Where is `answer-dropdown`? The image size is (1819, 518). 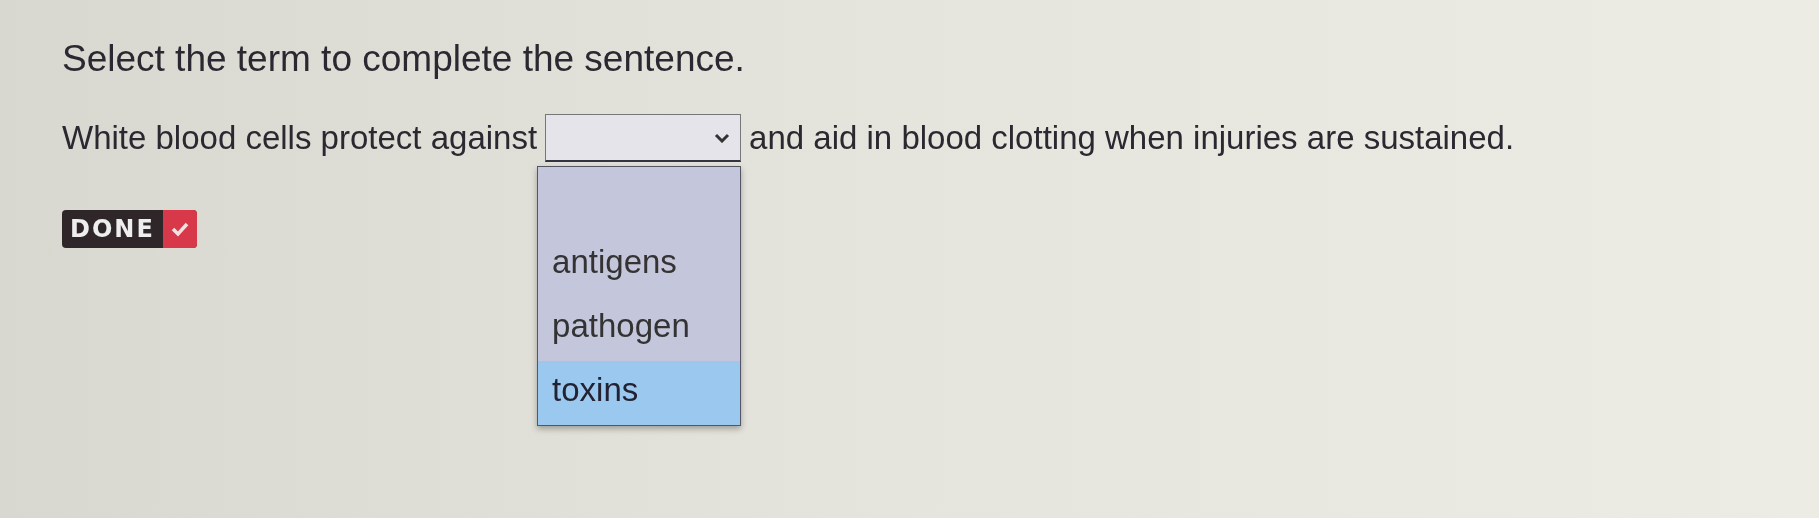
answer-dropdown is located at coordinates (643, 138).